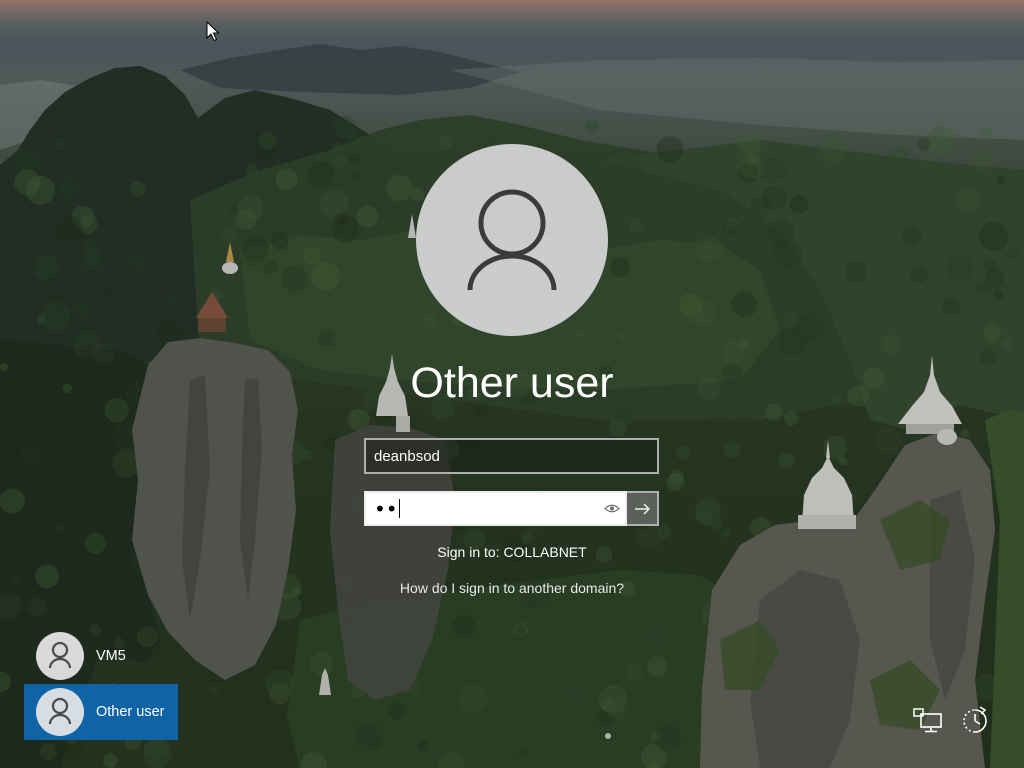  I want to click on account-avatar, so click(512, 240).